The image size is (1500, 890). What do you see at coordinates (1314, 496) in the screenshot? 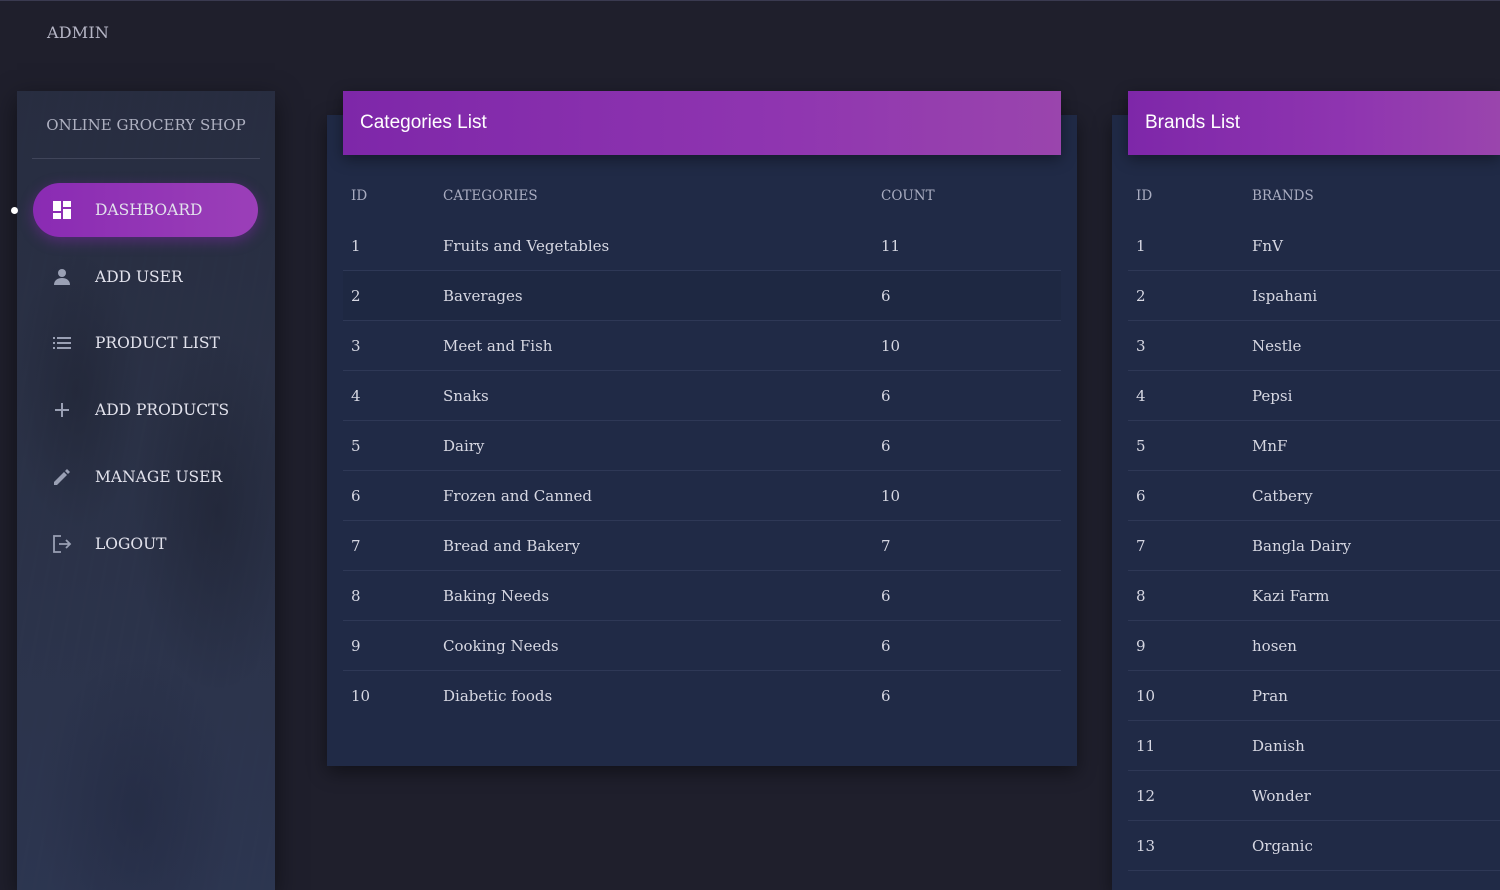
I see `table-row: 6 Catbery` at bounding box center [1314, 496].